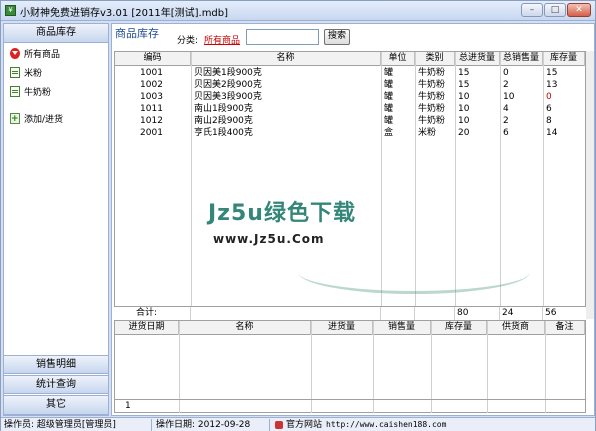 This screenshot has height=431, width=596. I want to click on table-cell: 15, so click(464, 85).